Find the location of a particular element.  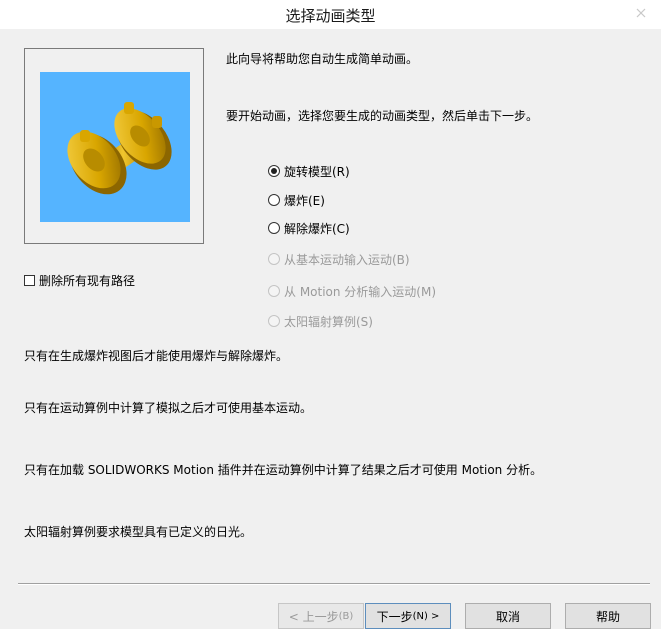

part-model-icon is located at coordinates (119, 148).